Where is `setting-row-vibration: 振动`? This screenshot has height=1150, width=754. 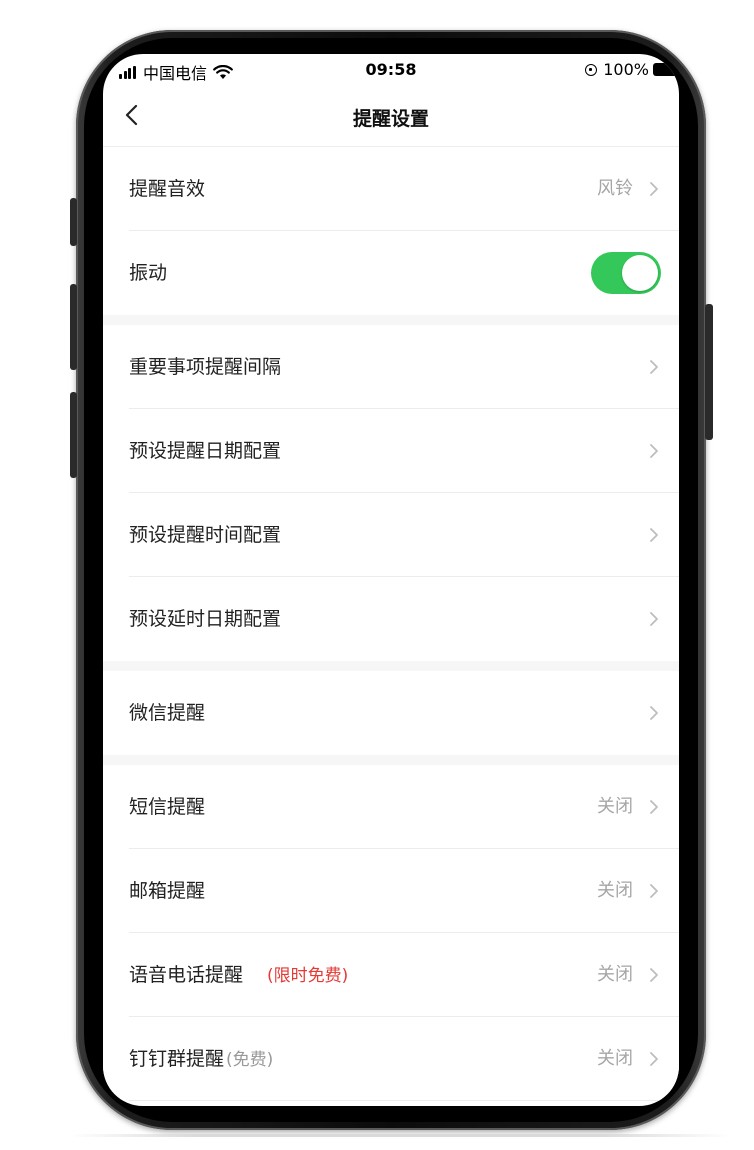 setting-row-vibration: 振动 is located at coordinates (391, 273).